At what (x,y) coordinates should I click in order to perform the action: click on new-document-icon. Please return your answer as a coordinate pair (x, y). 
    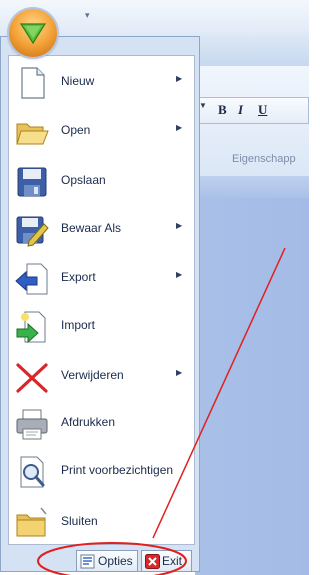
    Looking at the image, I should click on (33, 83).